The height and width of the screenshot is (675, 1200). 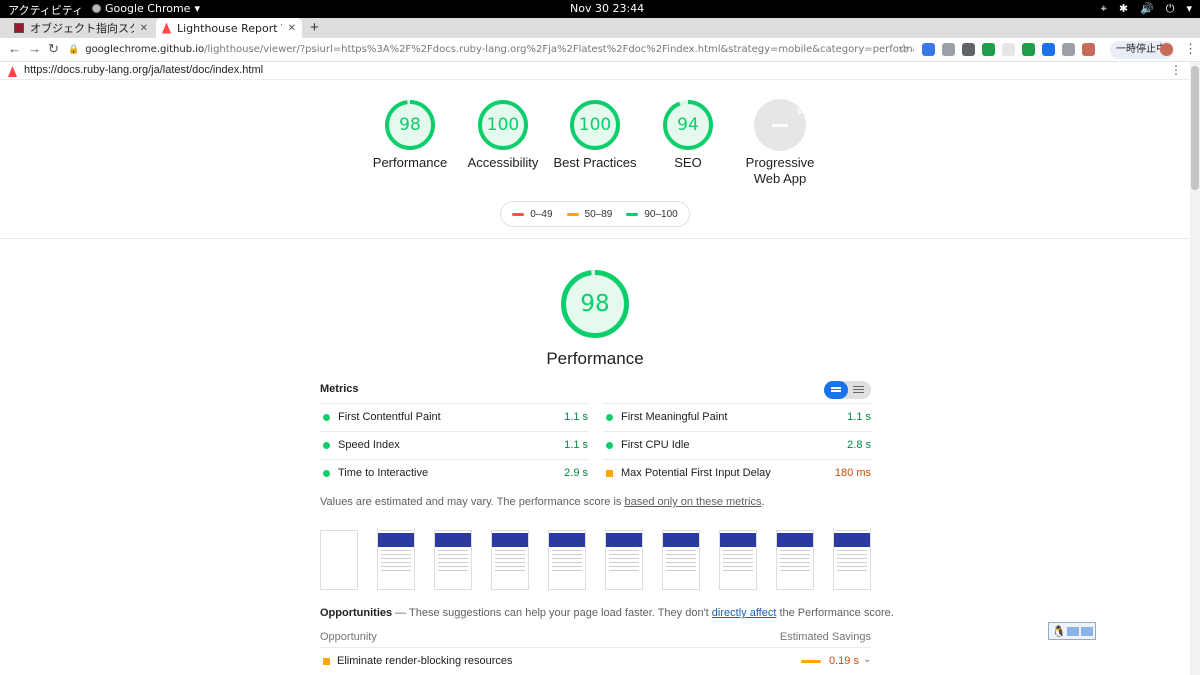 I want to click on metric-value: 2.8 s, so click(x=859, y=445).